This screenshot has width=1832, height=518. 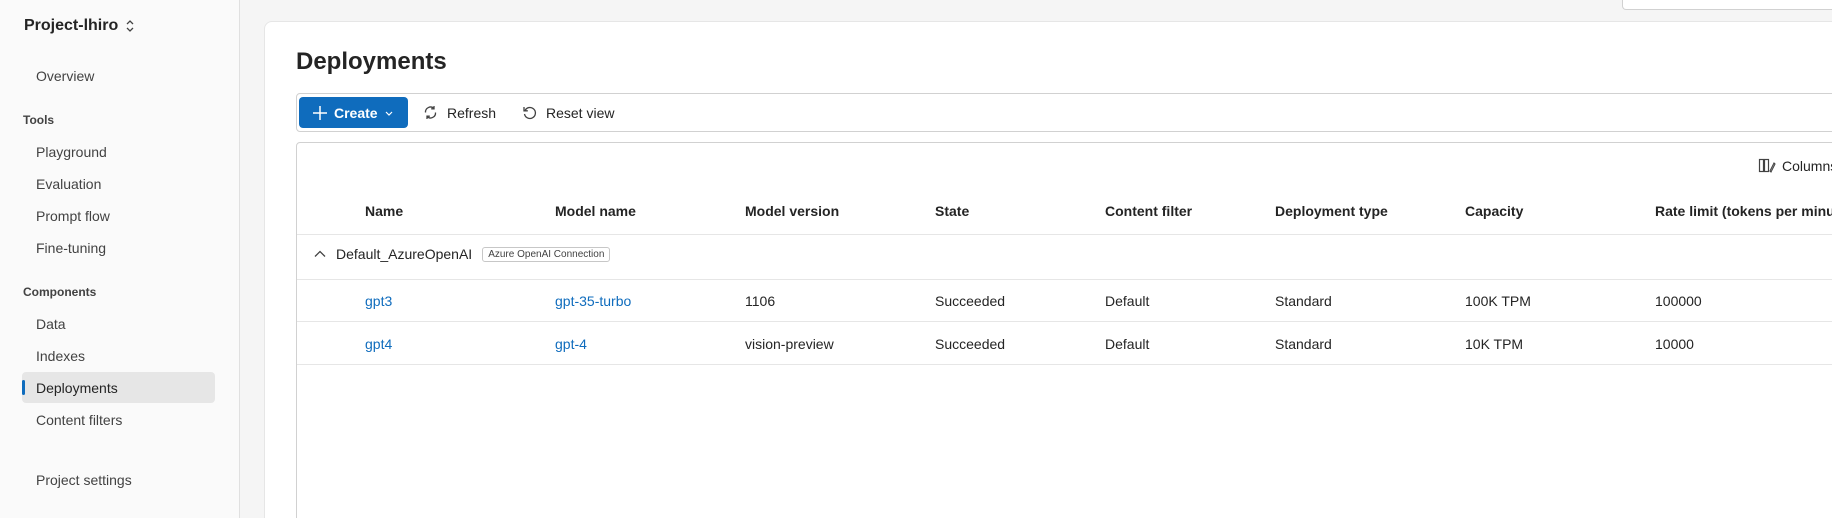 I want to click on model-version-cell: 1106, so click(x=760, y=301).